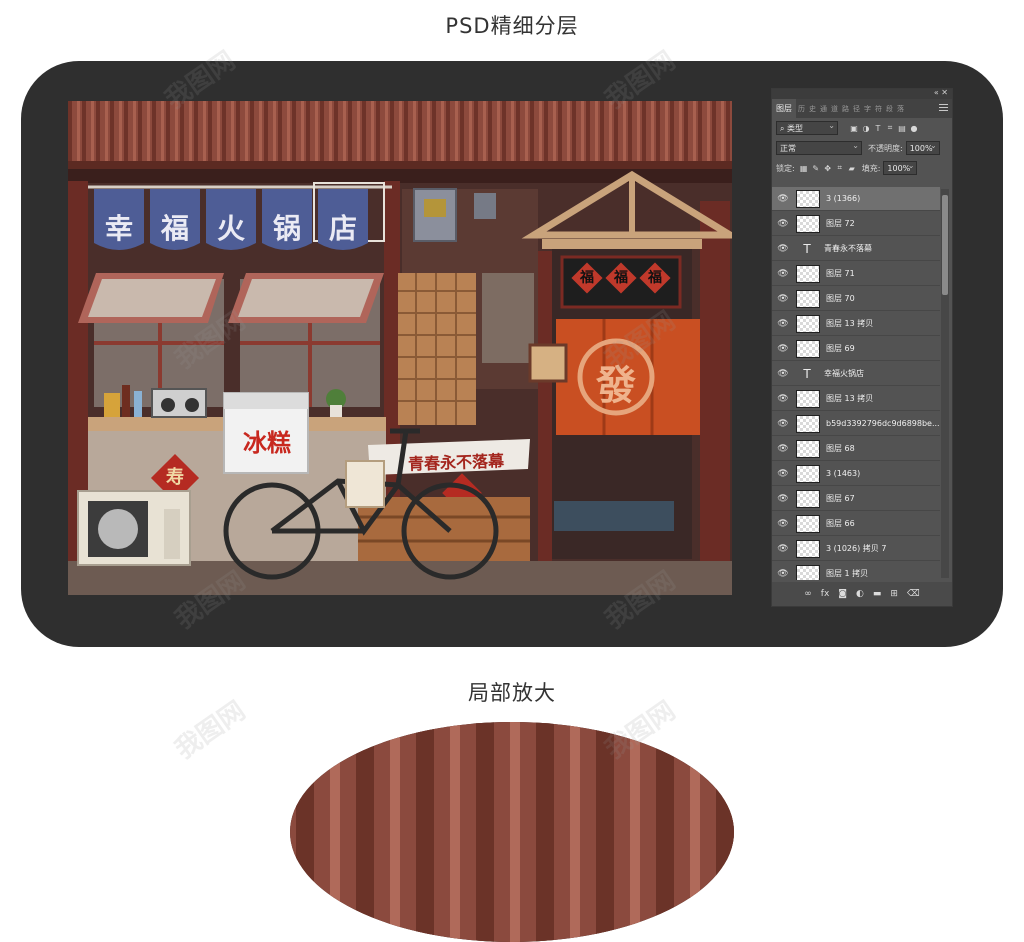 The height and width of the screenshot is (942, 1024). Describe the element at coordinates (828, 168) in the screenshot. I see `lock-position-icon: ✥` at that location.